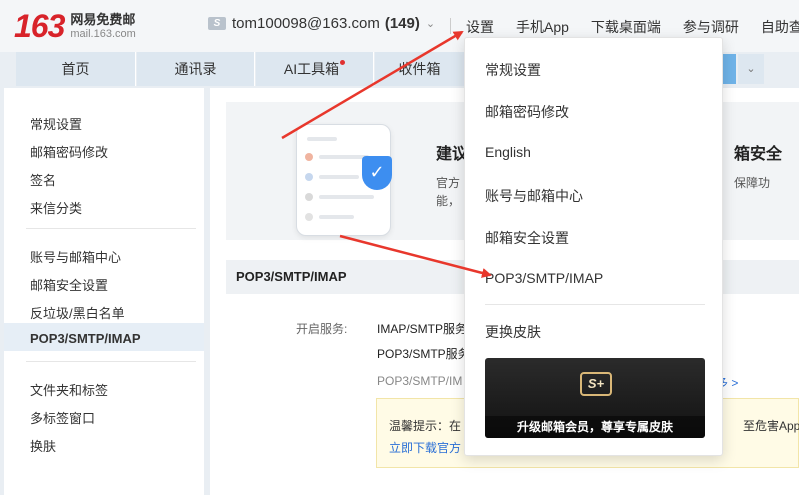  I want to click on sidebar-item-mail-filter: 来信分类, so click(56, 207).